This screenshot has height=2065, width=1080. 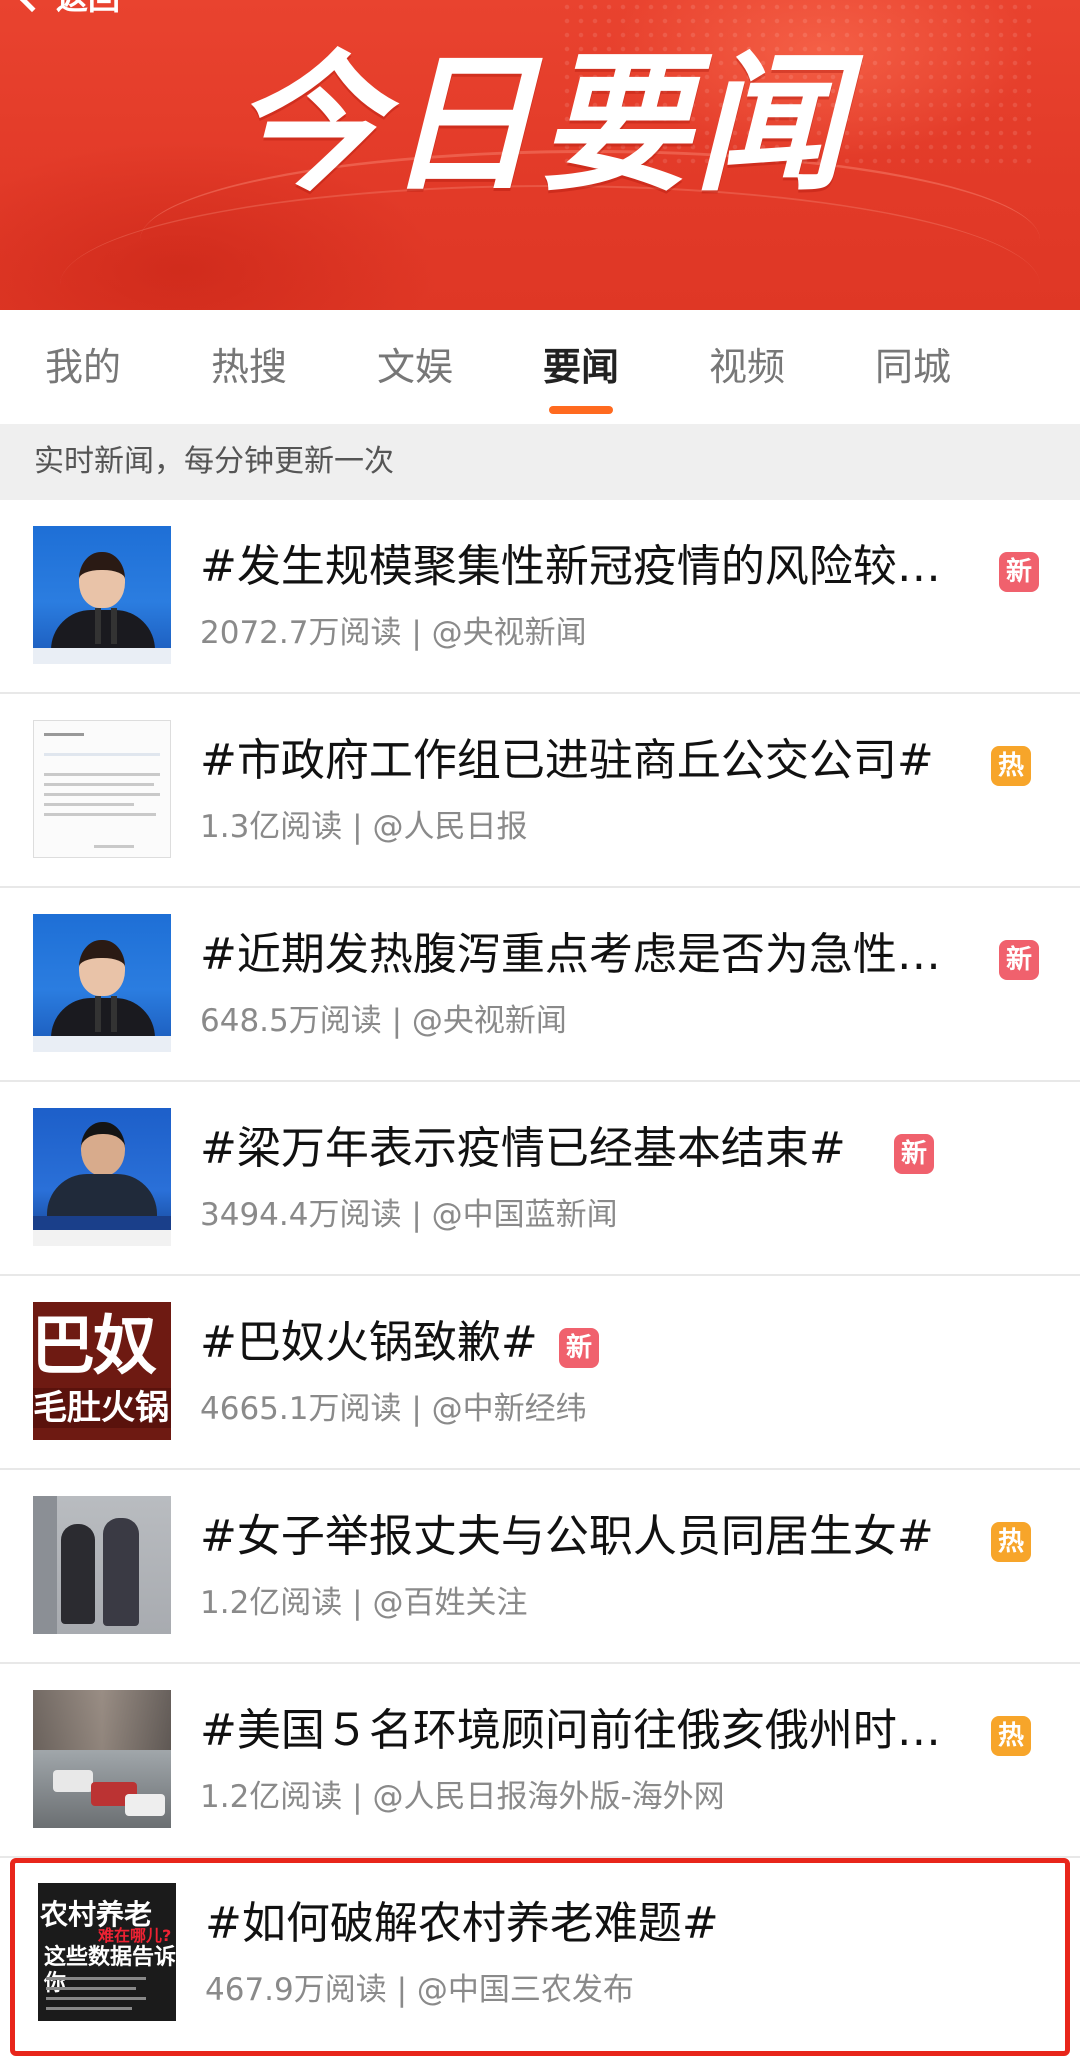 I want to click on tab-bar: 我的 热搜 文娱 要闻 视频 同城, so click(x=540, y=367).